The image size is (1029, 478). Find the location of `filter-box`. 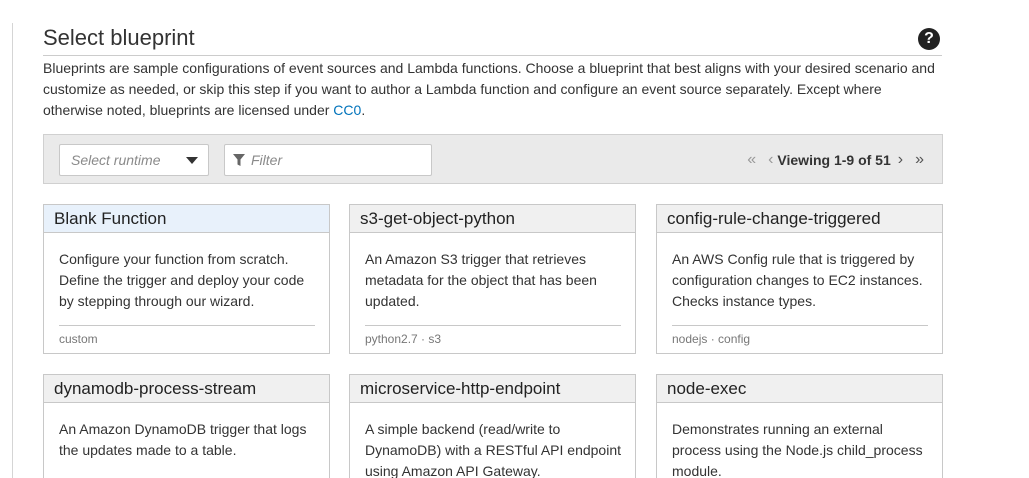

filter-box is located at coordinates (328, 160).